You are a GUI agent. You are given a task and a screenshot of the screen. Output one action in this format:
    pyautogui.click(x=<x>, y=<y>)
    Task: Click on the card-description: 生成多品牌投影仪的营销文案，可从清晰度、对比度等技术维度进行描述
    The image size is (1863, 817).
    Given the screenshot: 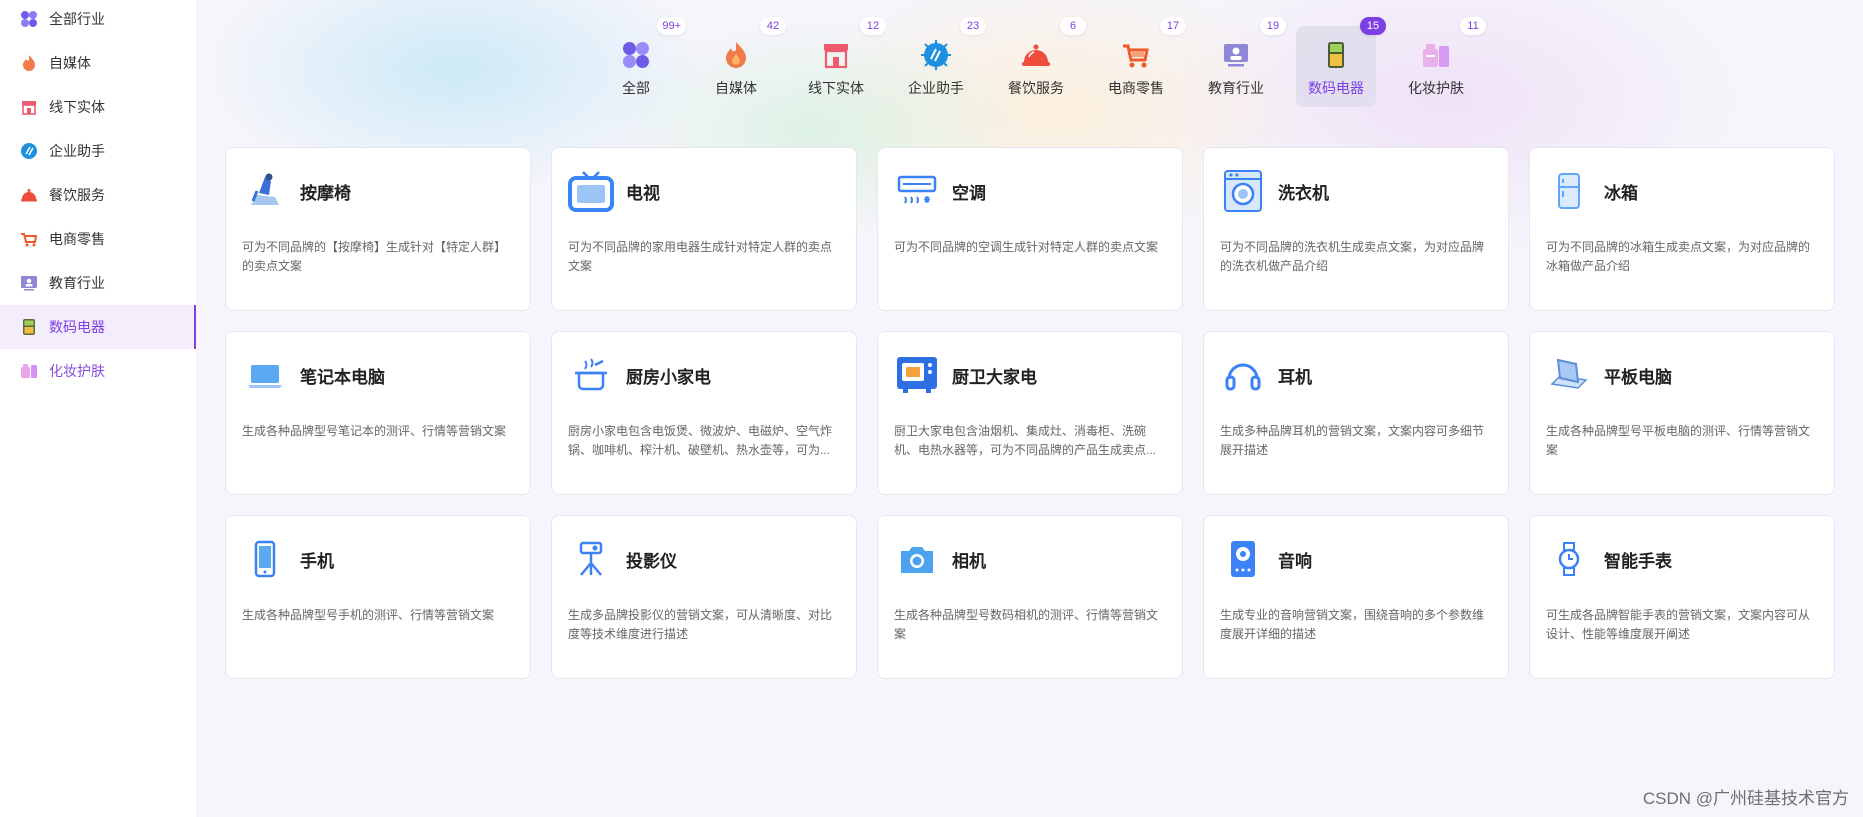 What is the action you would take?
    pyautogui.click(x=700, y=624)
    